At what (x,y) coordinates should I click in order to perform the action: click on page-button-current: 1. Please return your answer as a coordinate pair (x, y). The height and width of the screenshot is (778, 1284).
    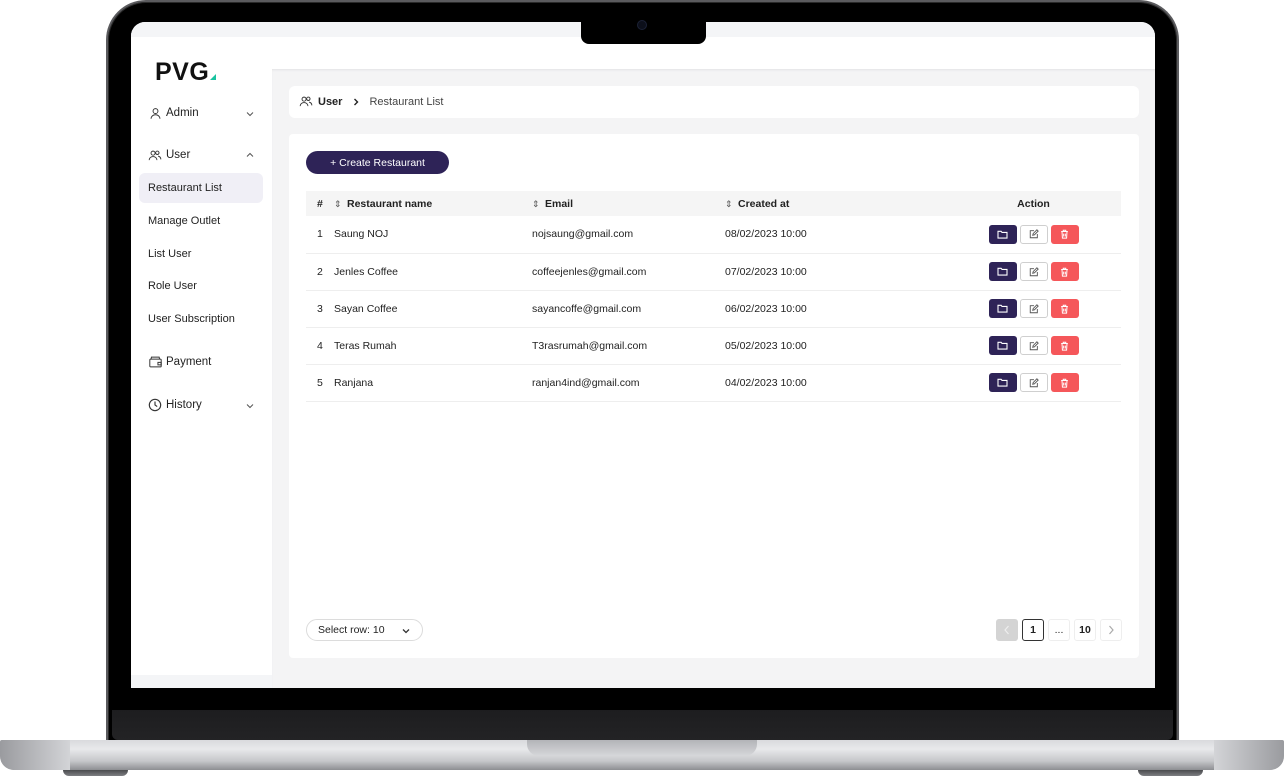
    Looking at the image, I should click on (1033, 630).